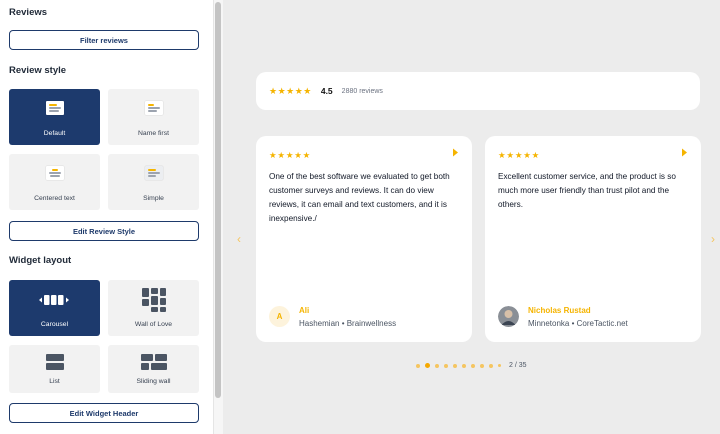 Image resolution: width=720 pixels, height=434 pixels. I want to click on carousel-layout-icon, so click(54, 300).